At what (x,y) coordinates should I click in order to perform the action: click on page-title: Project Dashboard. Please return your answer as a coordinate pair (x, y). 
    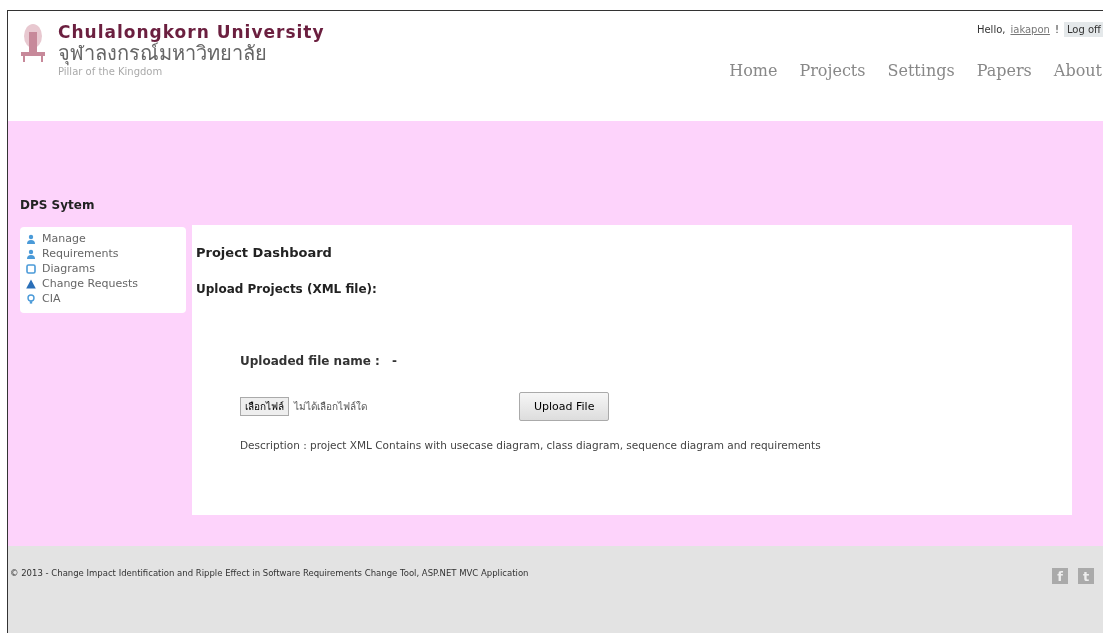
    Looking at the image, I should click on (264, 252).